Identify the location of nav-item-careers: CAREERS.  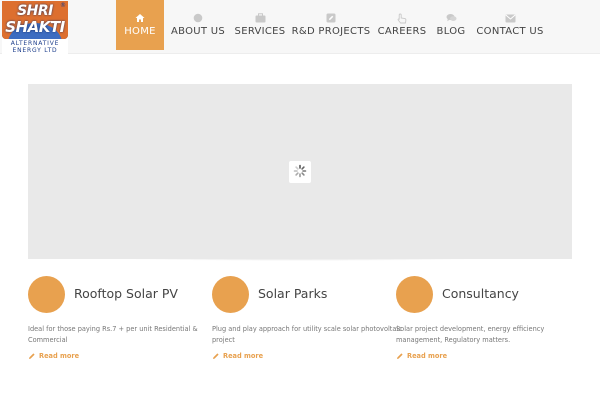
(402, 25).